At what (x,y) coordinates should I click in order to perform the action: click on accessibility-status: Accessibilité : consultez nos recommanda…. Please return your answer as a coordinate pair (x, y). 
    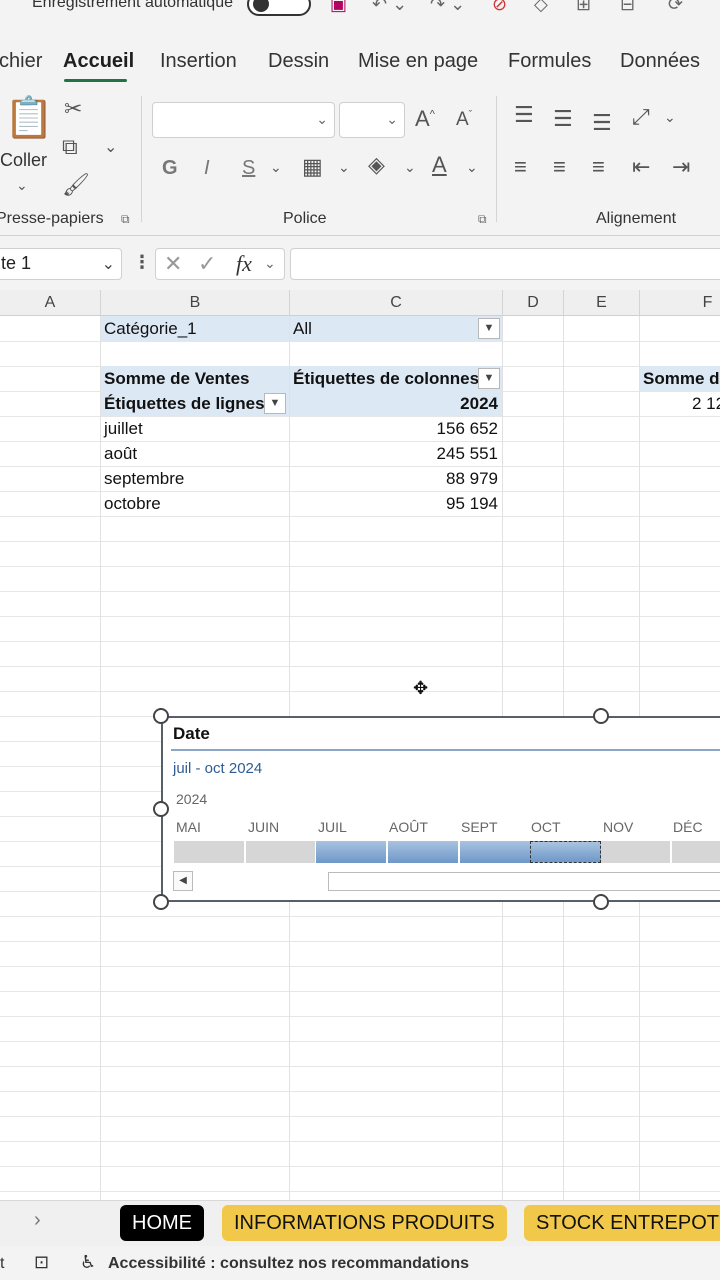
    Looking at the image, I should click on (288, 1264).